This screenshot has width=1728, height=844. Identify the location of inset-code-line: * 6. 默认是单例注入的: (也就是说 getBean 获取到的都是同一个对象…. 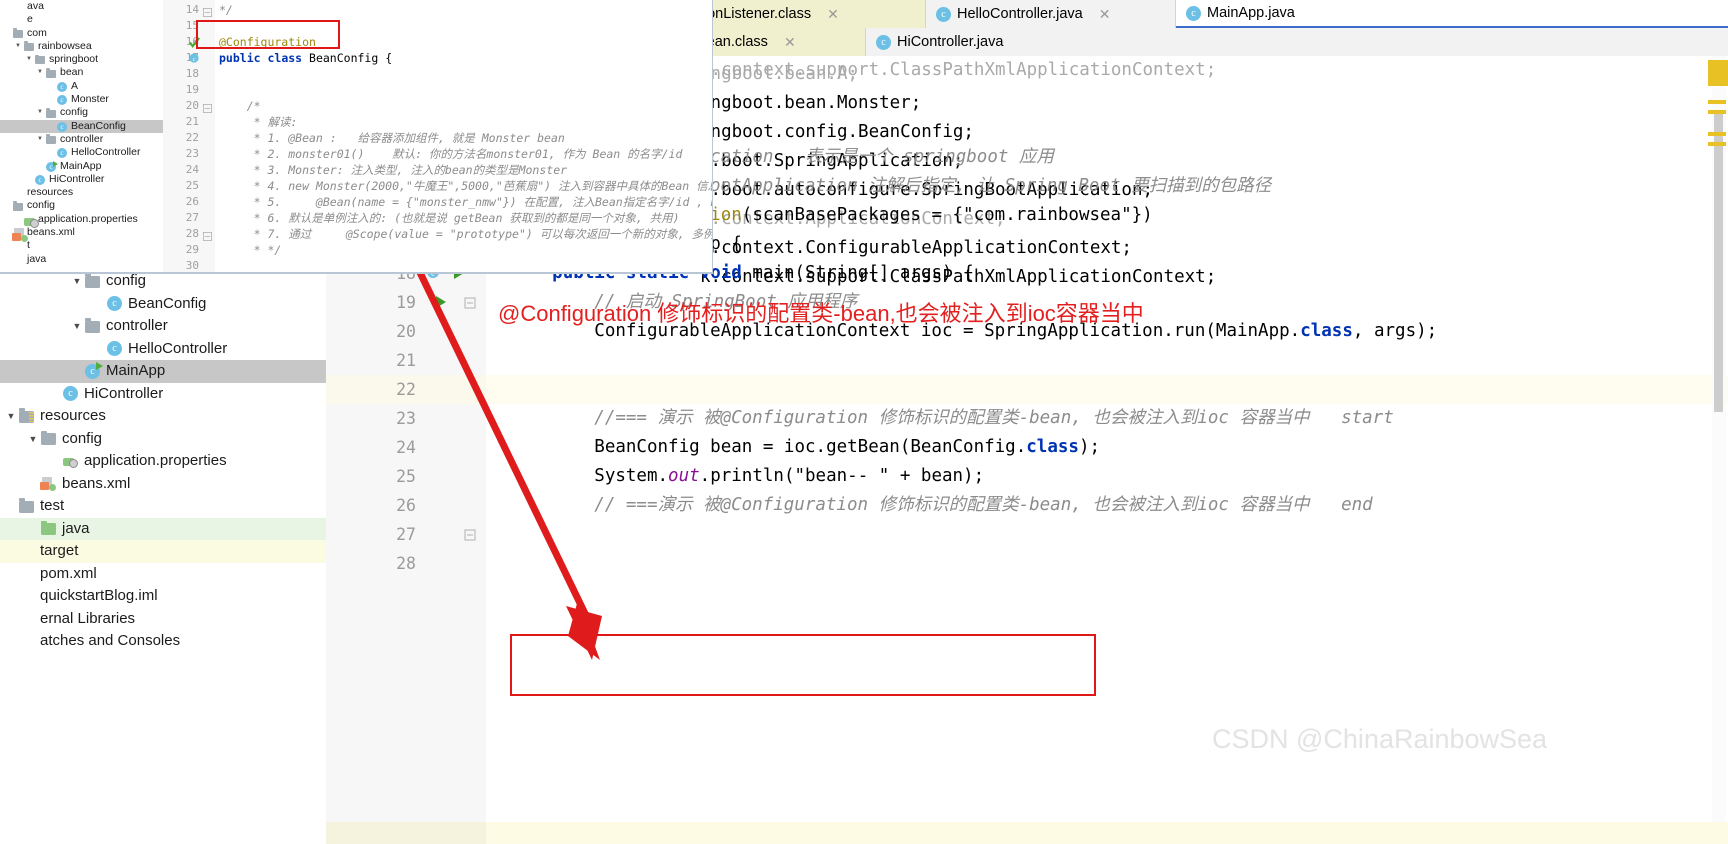
(449, 218).